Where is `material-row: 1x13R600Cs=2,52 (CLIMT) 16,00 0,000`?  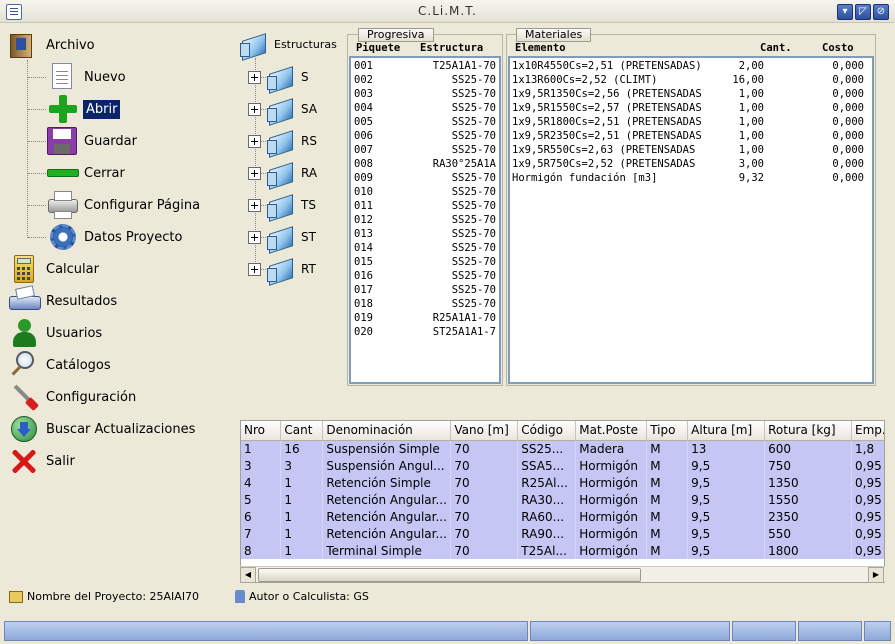 material-row: 1x13R600Cs=2,52 (CLIMT) 16,00 0,000 is located at coordinates (688, 81).